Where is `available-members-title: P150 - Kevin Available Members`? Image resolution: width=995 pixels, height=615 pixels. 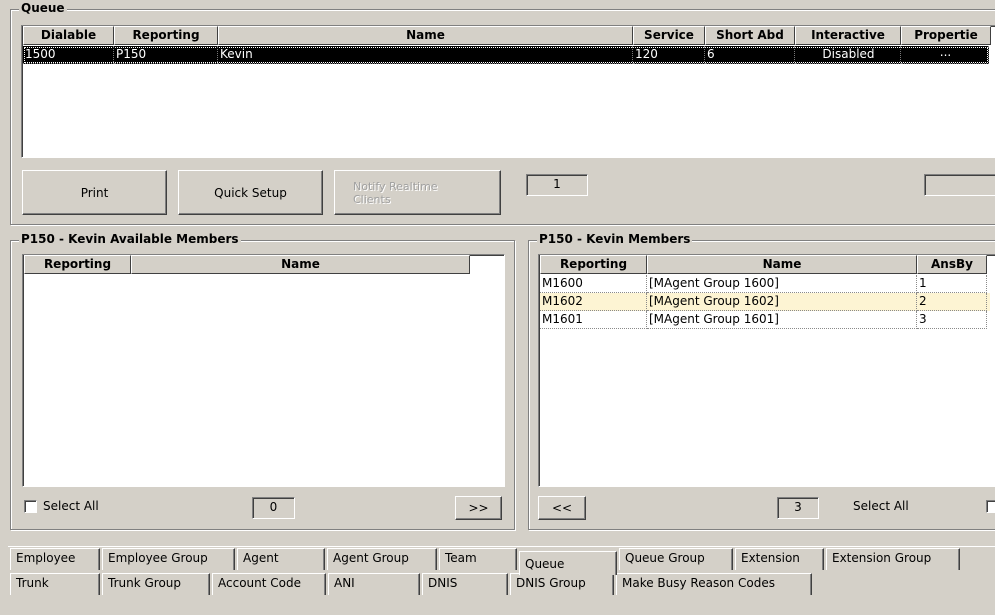
available-members-title: P150 - Kevin Available Members is located at coordinates (130, 239).